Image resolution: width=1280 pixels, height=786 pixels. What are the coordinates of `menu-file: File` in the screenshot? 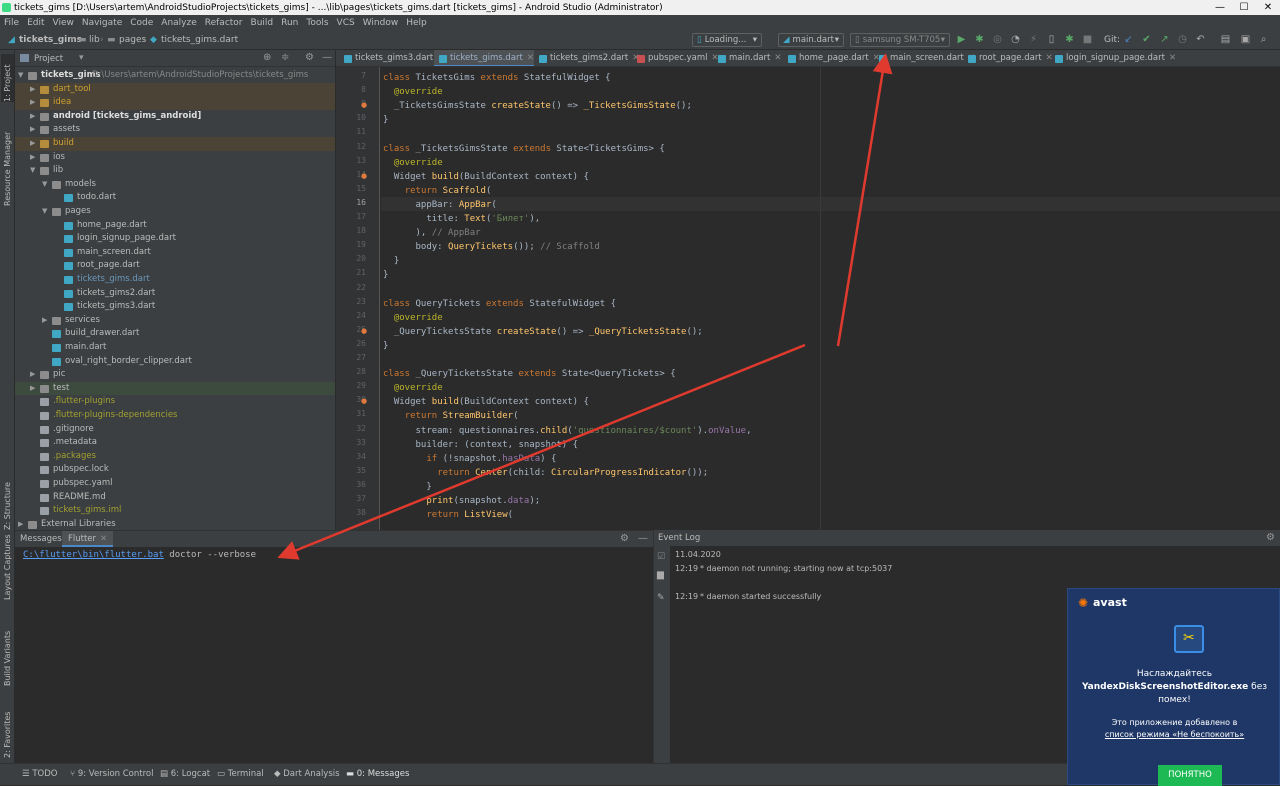 It's located at (11, 23).